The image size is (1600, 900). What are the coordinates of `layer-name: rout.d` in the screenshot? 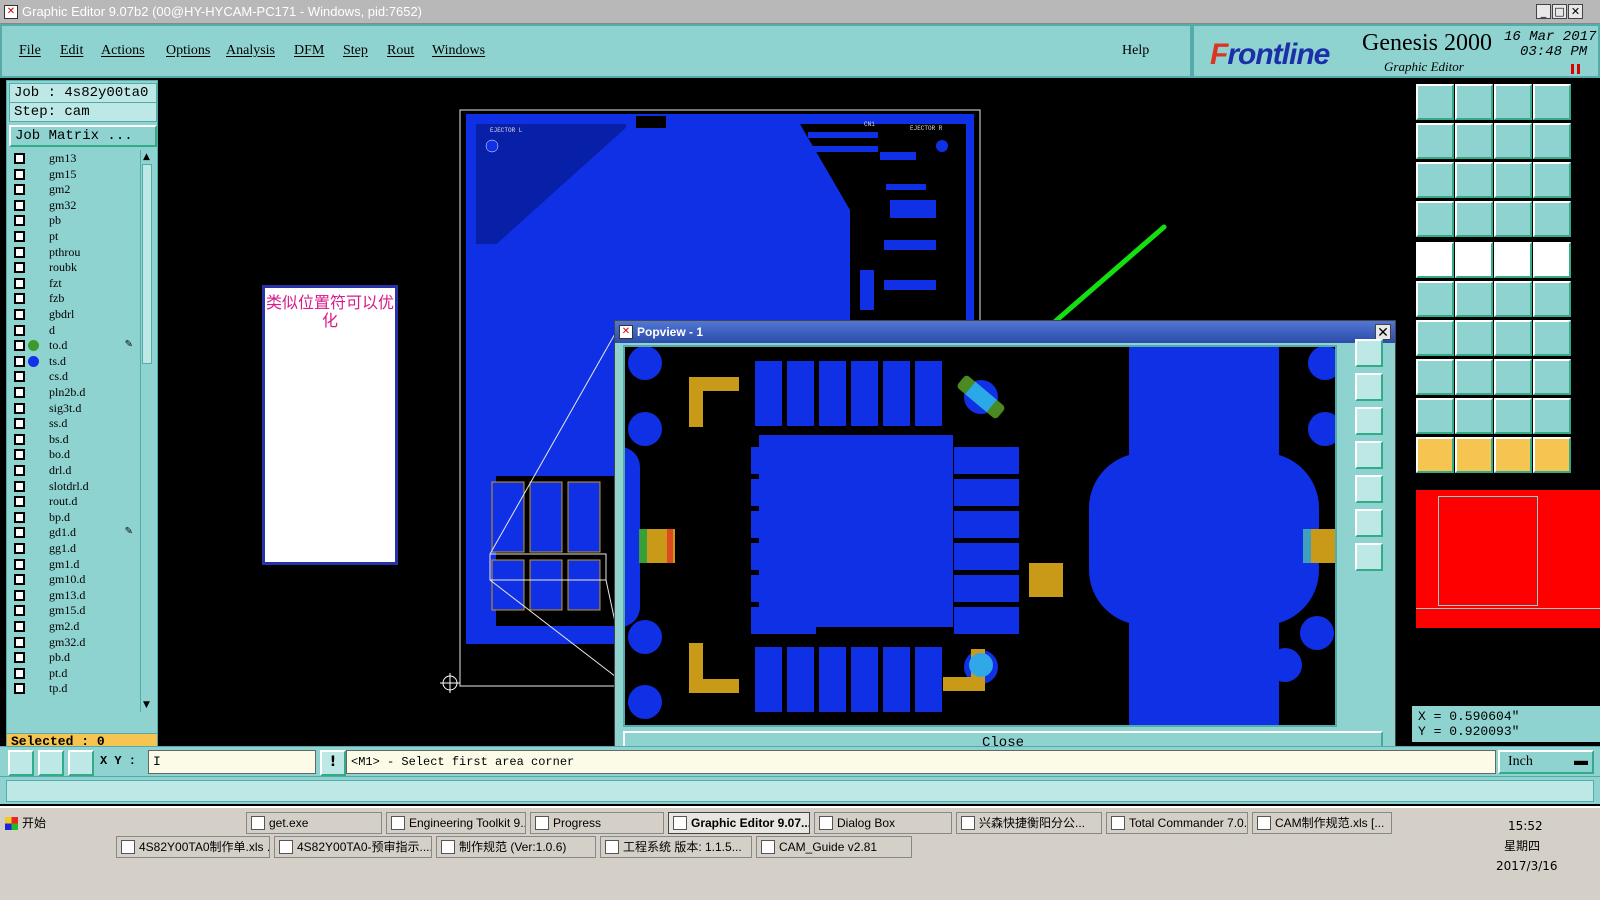 It's located at (91, 501).